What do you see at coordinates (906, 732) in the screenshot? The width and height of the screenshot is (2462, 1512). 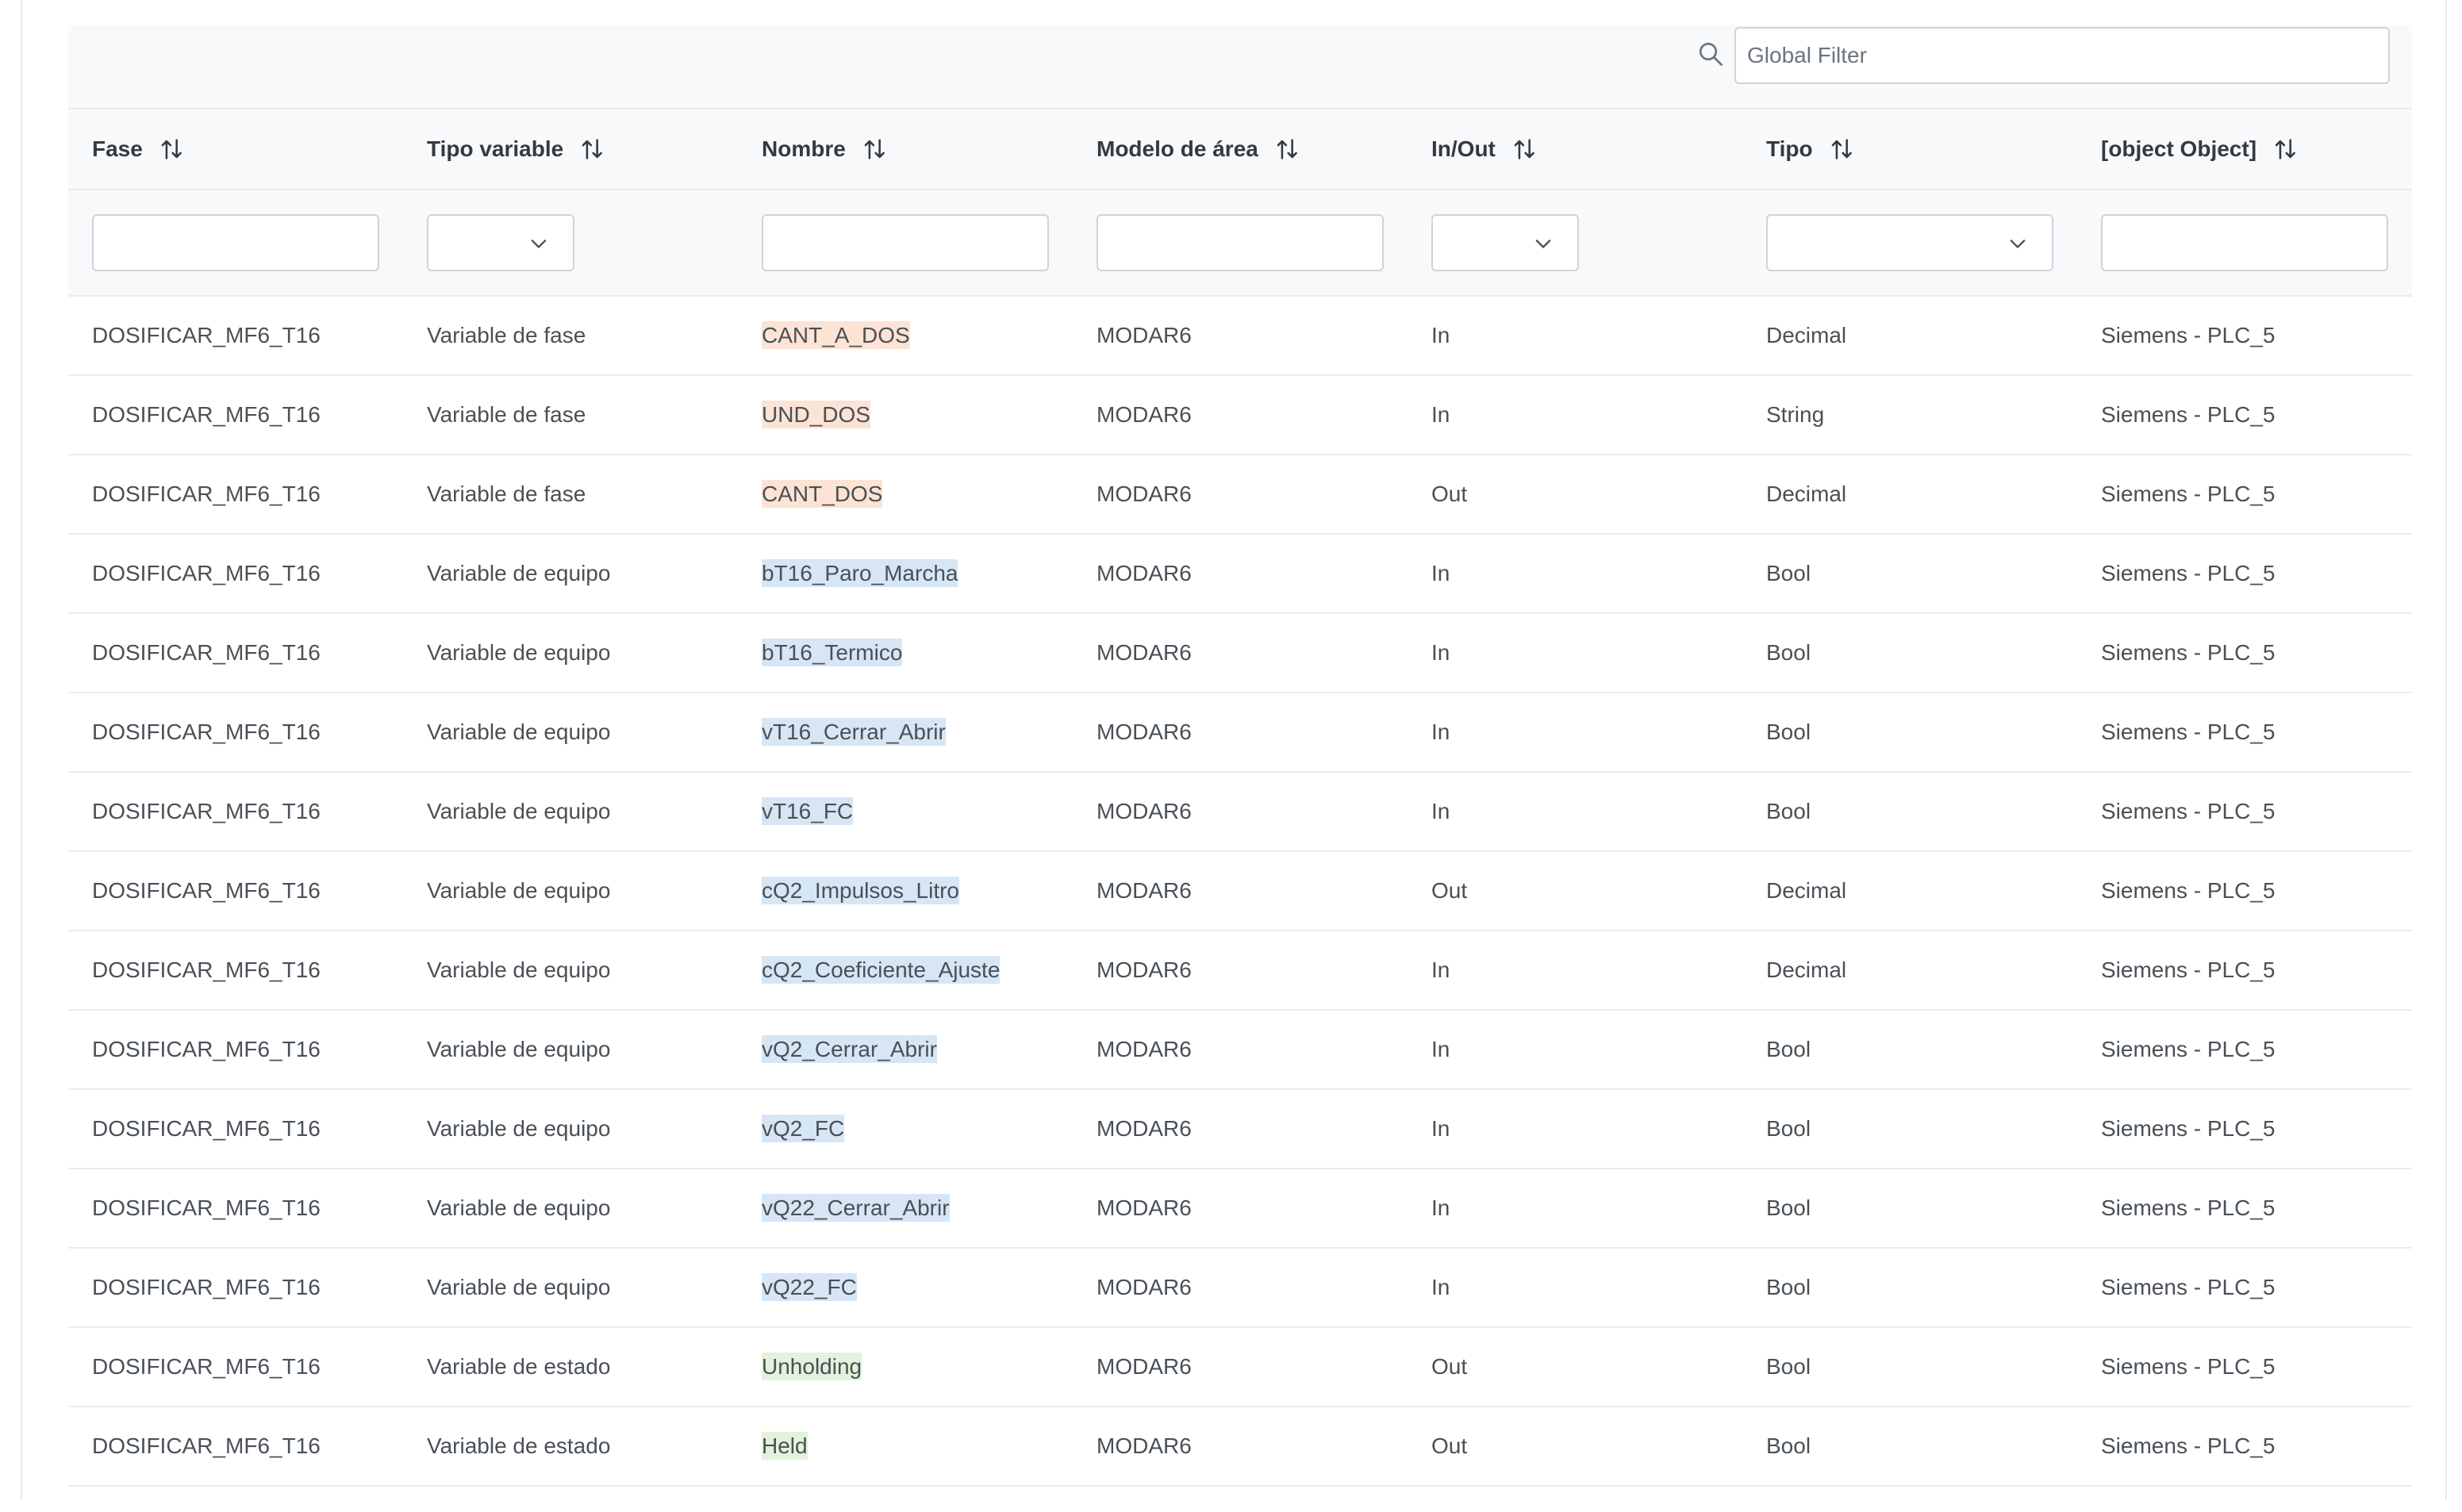 I see `table-cell-nombre: vT16_Cerrar_Abrir` at bounding box center [906, 732].